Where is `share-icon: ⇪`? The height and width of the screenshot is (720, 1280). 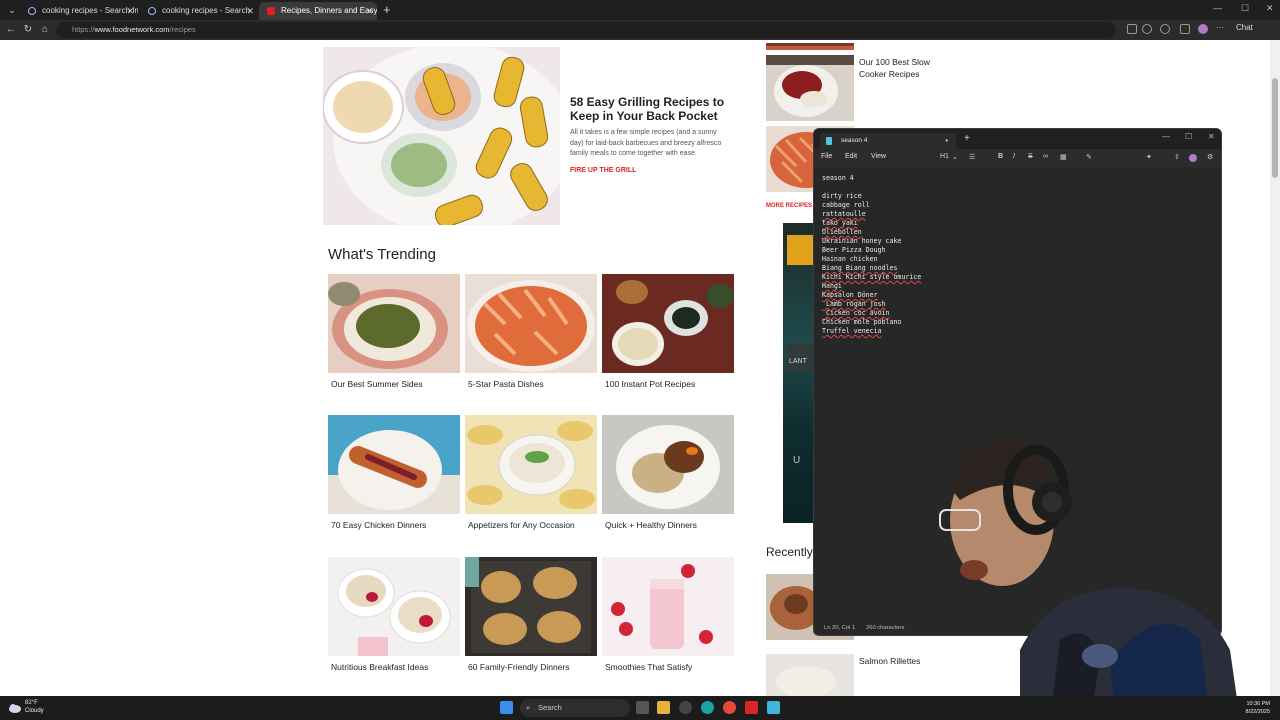
share-icon: ⇪ is located at coordinates (1177, 157).